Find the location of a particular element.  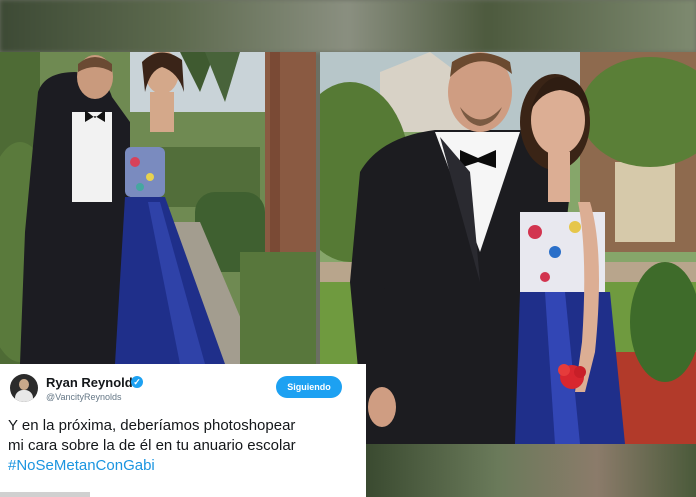

tweet-bottom-strip is located at coordinates (45, 494).